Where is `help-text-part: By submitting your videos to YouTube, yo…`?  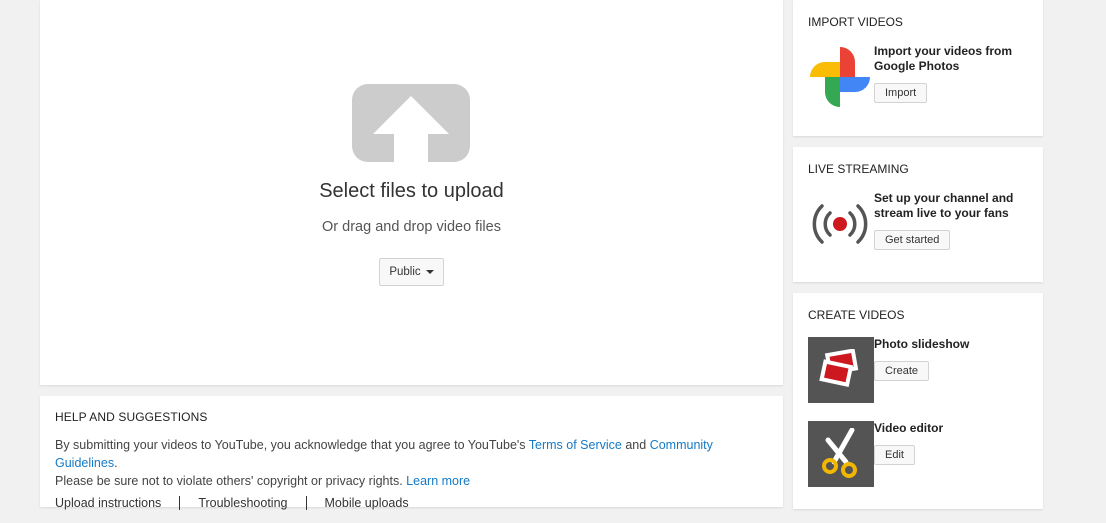 help-text-part: By submitting your videos to YouTube, yo… is located at coordinates (292, 445).